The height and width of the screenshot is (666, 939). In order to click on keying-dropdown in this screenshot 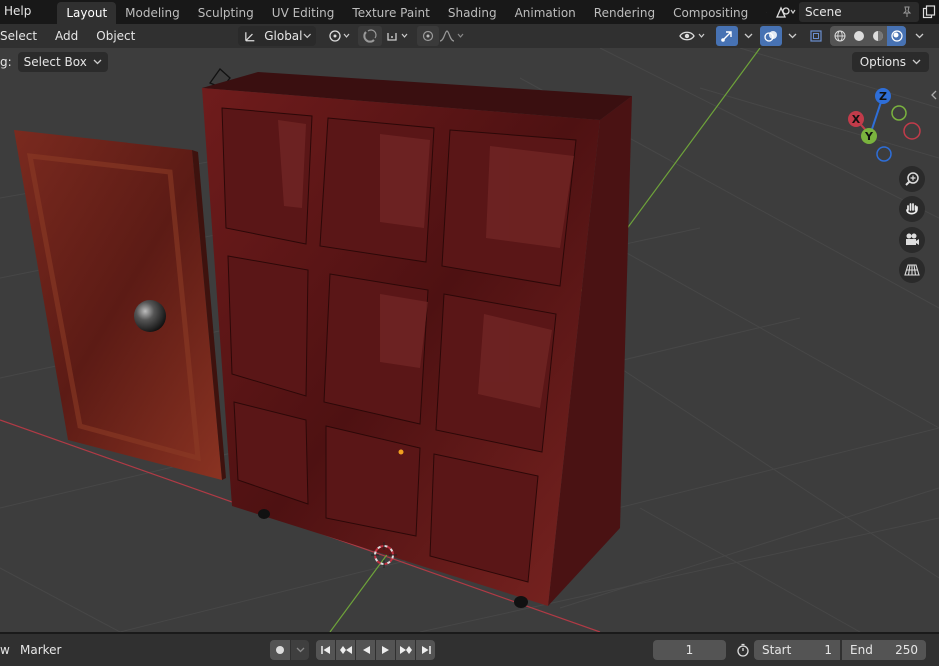, I will do `click(300, 650)`.